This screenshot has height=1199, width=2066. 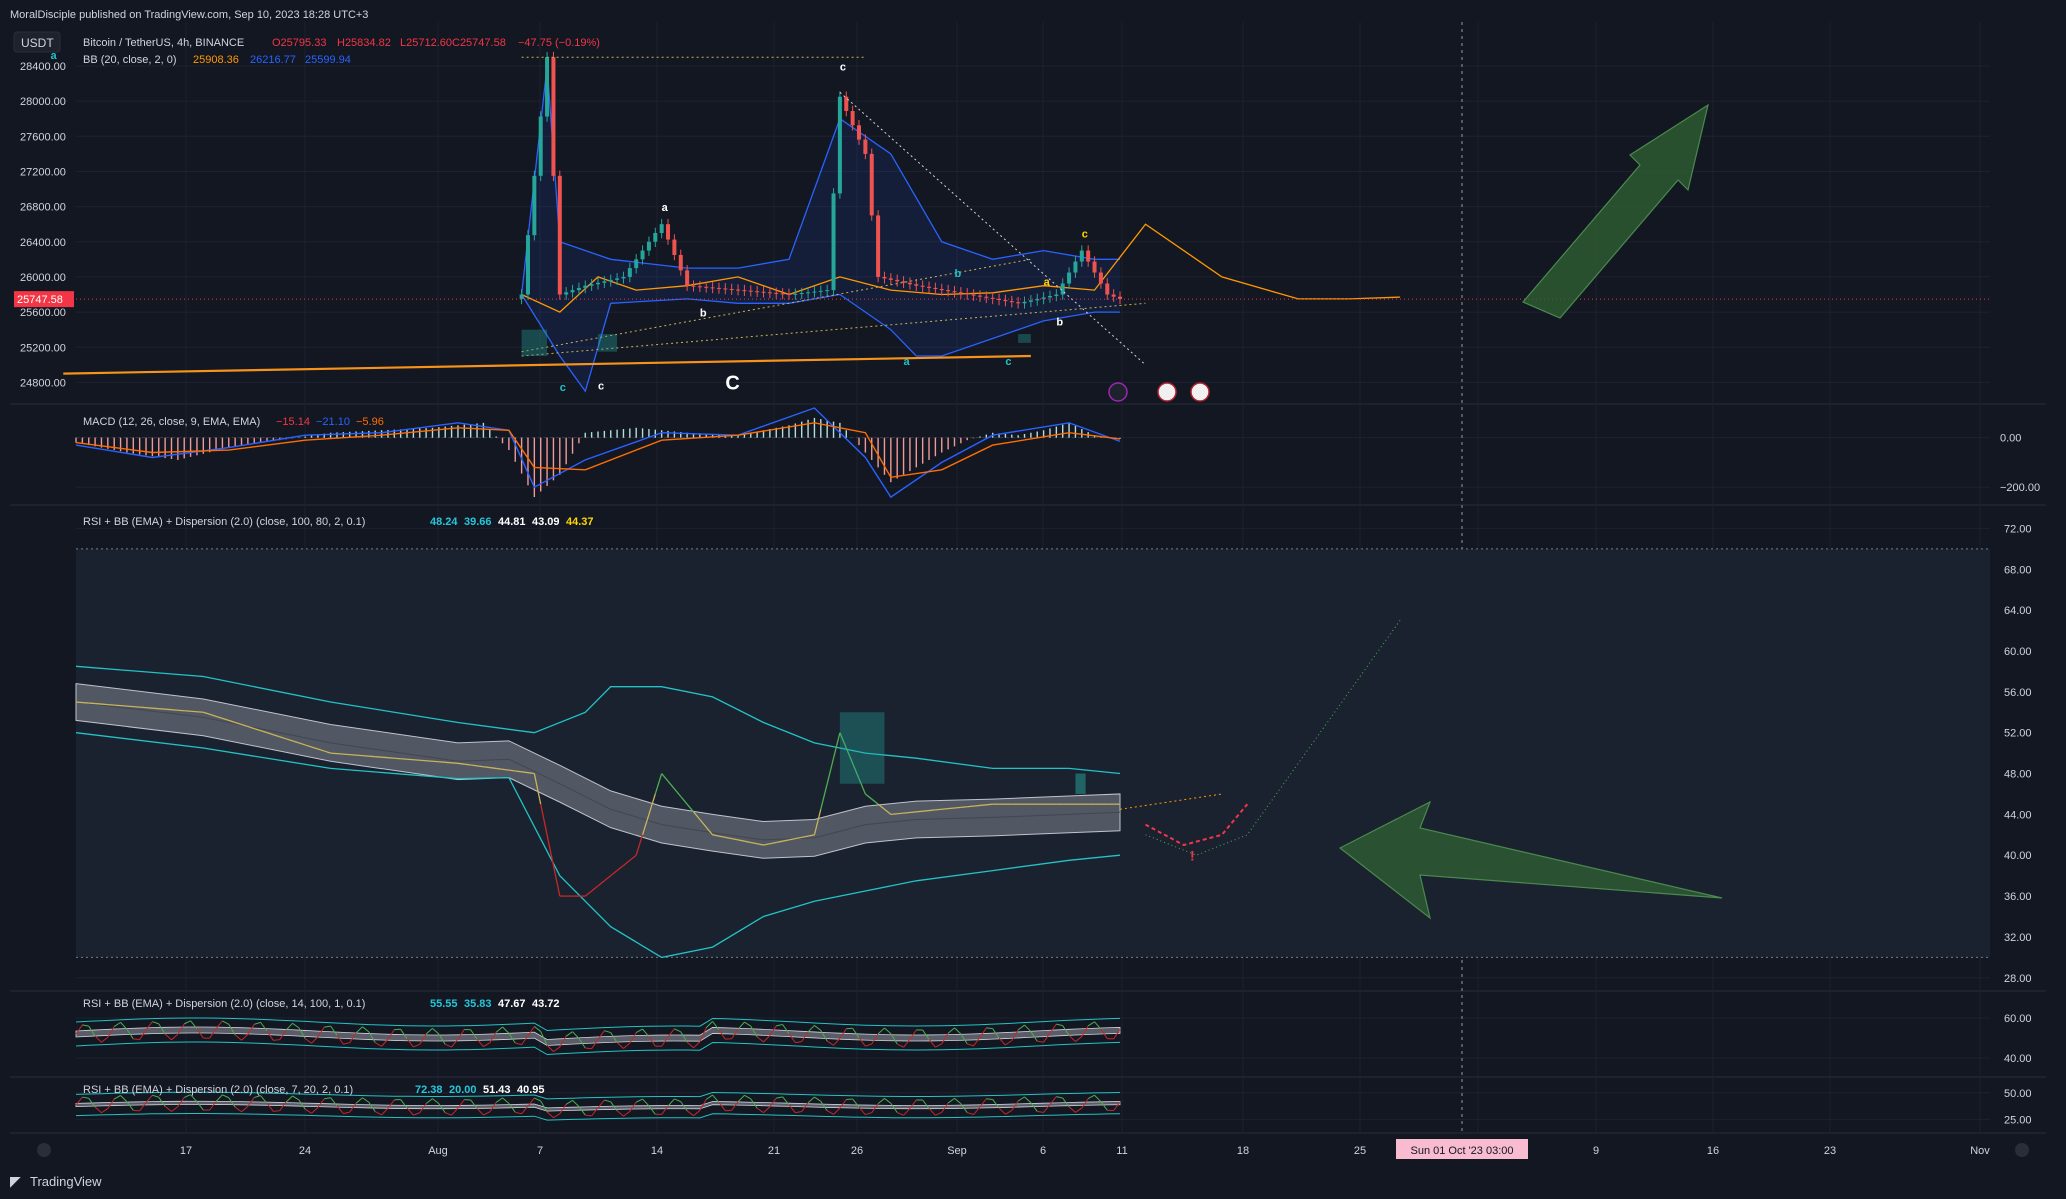 What do you see at coordinates (2022, 1150) in the screenshot?
I see `auto-scale-icon` at bounding box center [2022, 1150].